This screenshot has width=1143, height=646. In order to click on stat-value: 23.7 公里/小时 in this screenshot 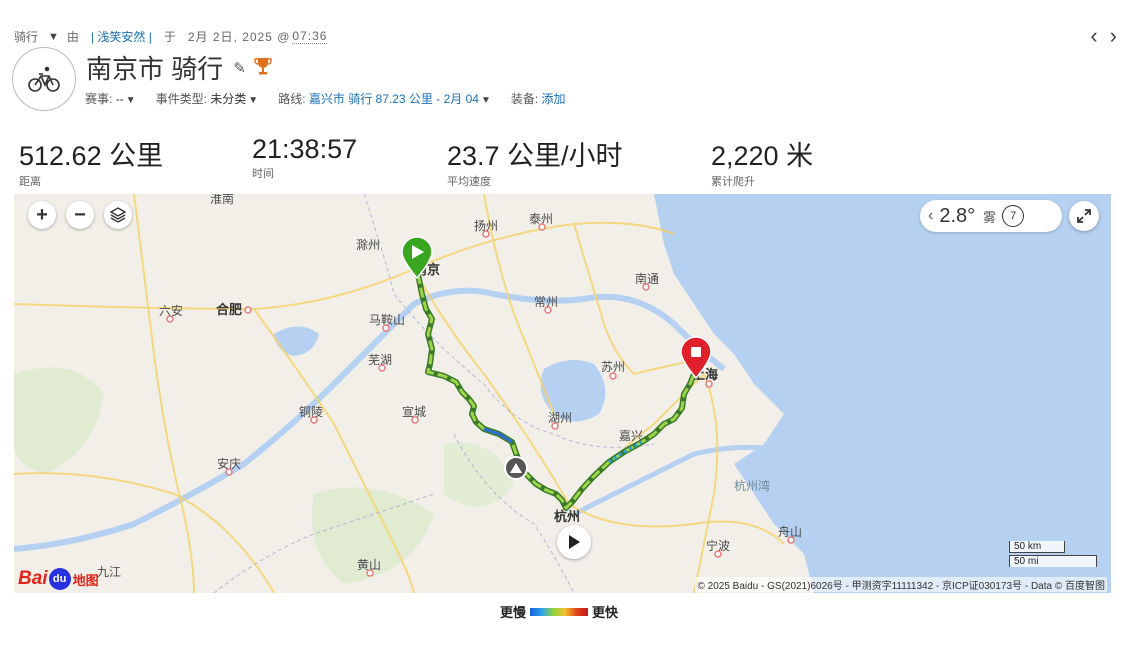, I will do `click(535, 156)`.